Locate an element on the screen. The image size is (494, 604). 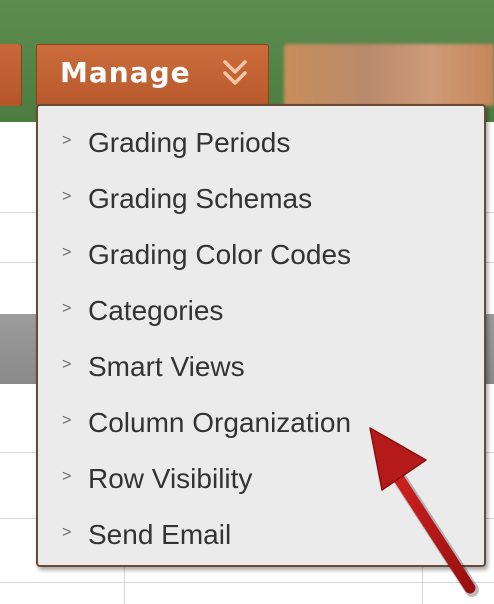
previous-tab is located at coordinates (11, 75).